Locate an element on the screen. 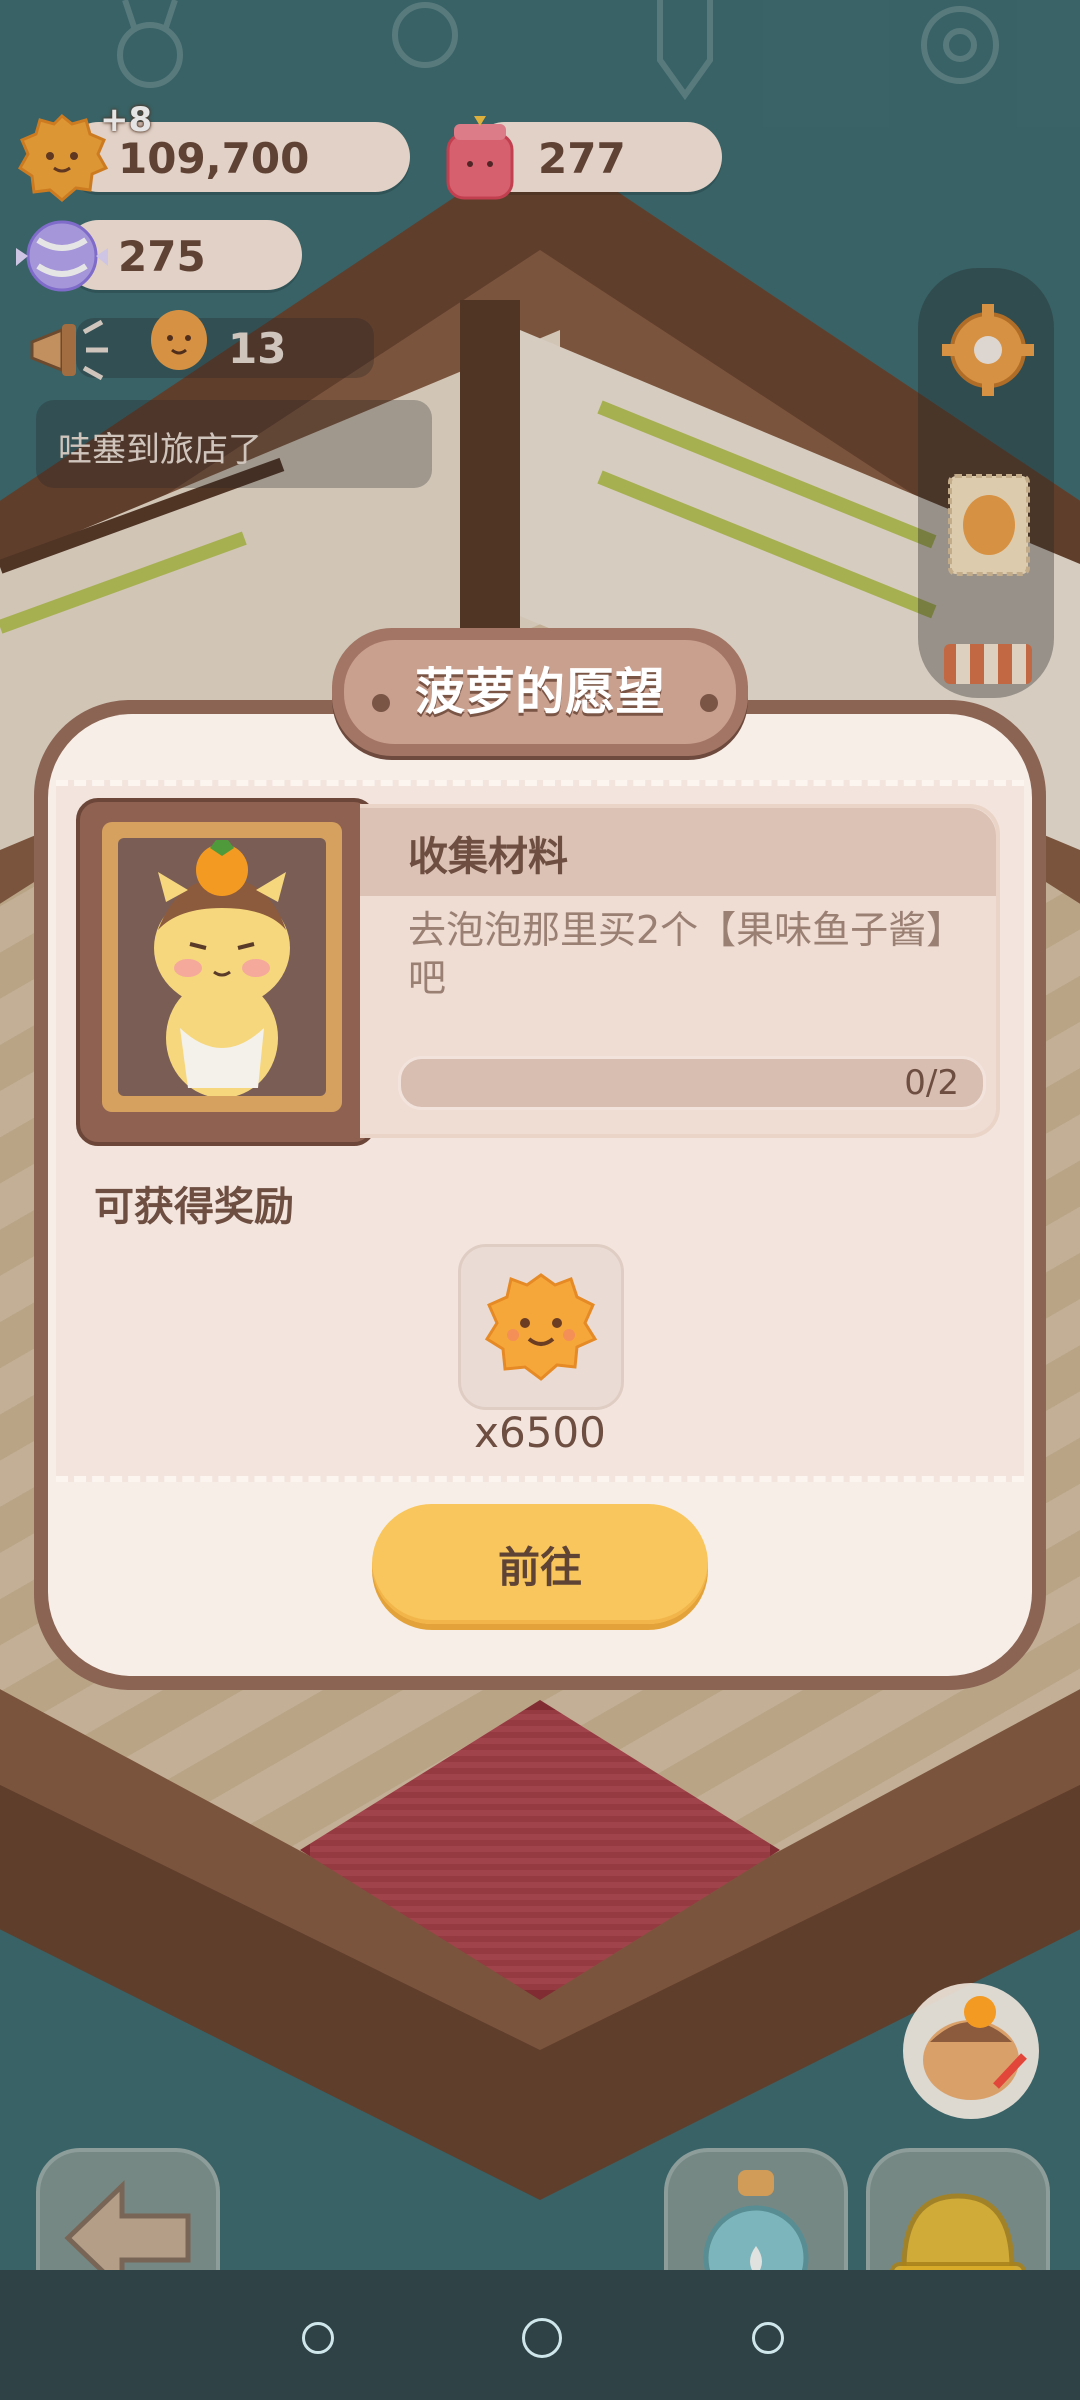 The height and width of the screenshot is (2400, 1080). task-progress-bar: 0/2 is located at coordinates (692, 1083).